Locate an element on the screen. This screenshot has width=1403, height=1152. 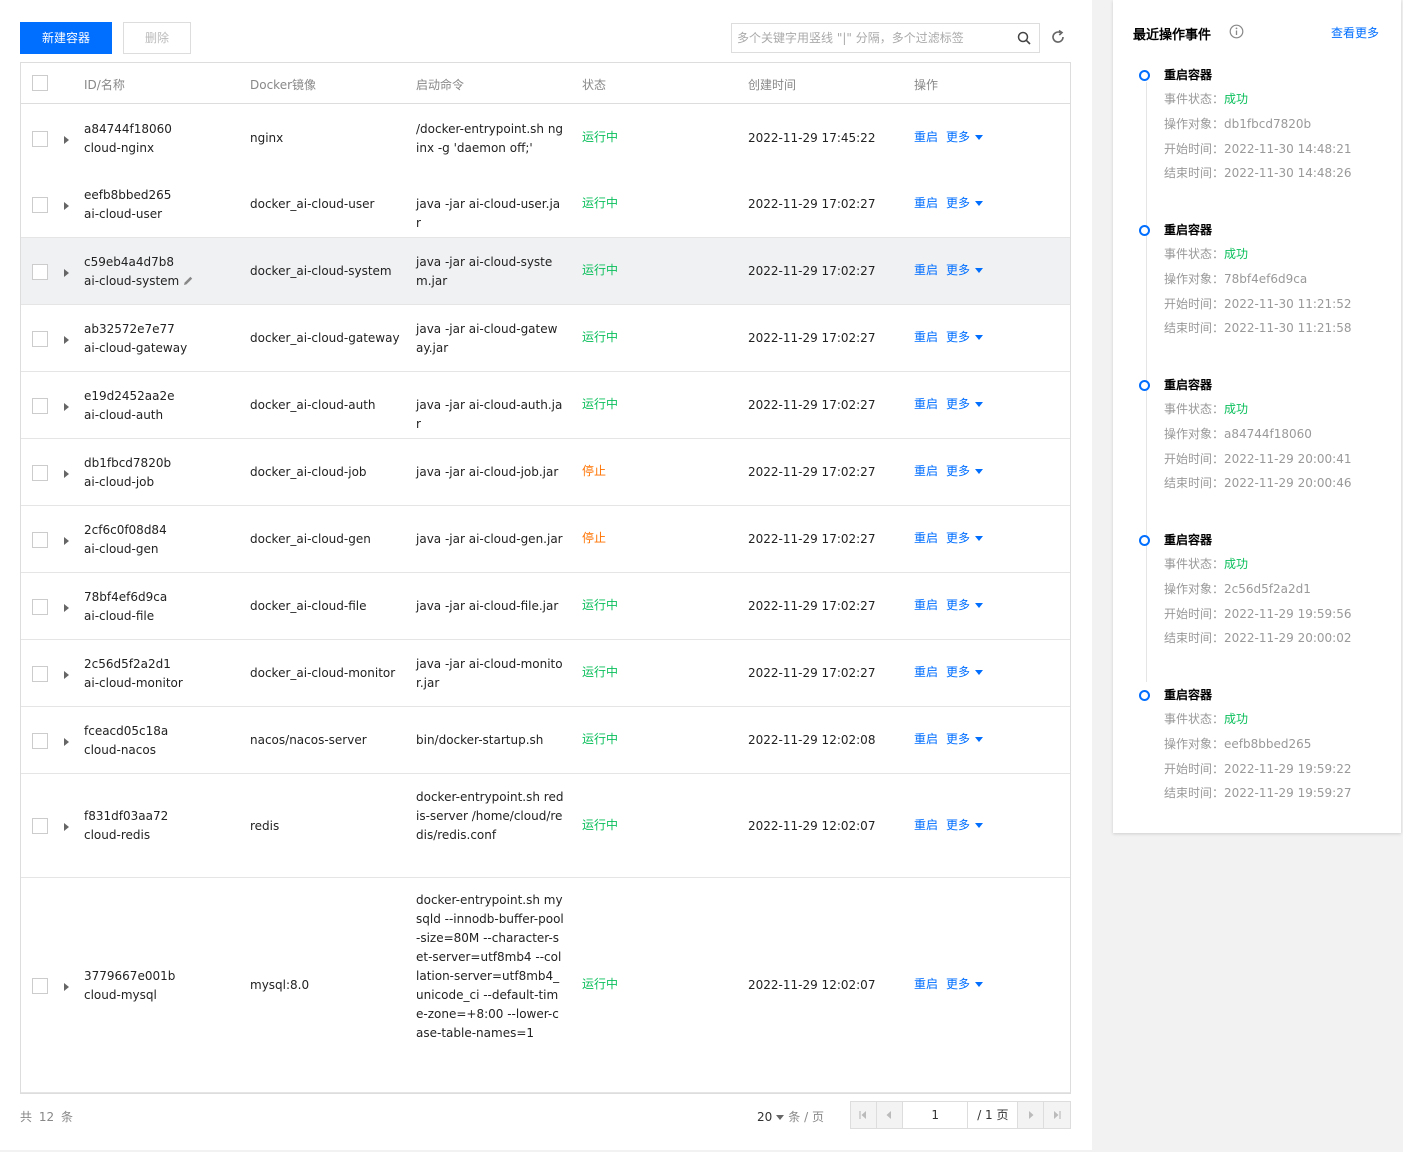
column-header-status: 状态 is located at coordinates (594, 85).